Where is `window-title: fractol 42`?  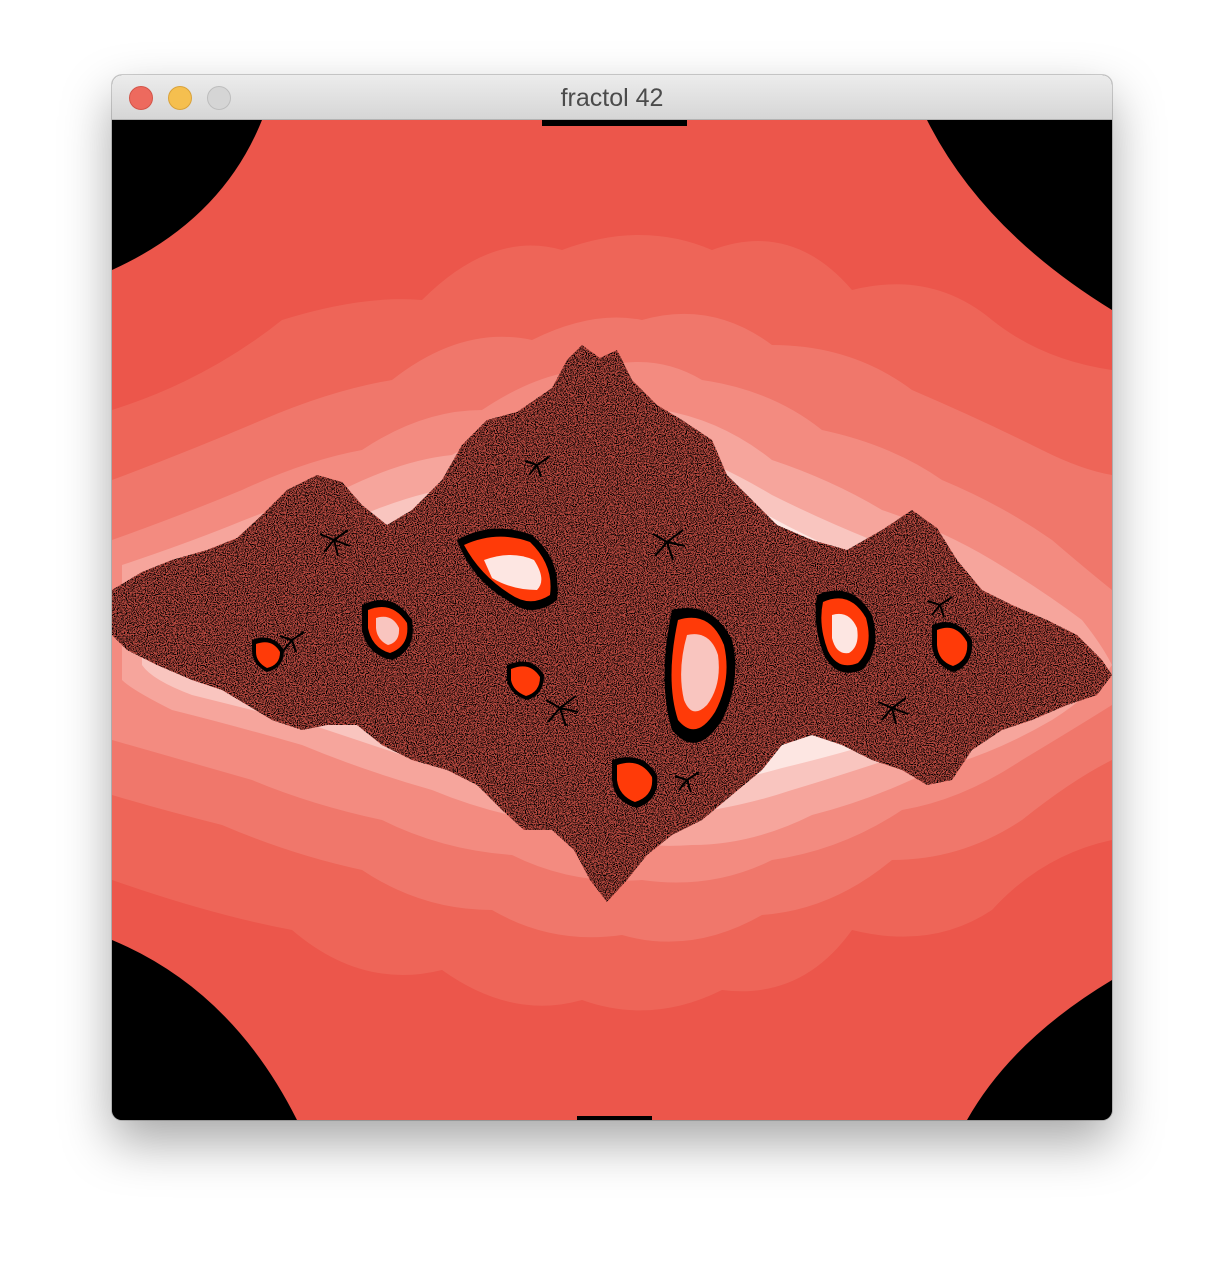 window-title: fractol 42 is located at coordinates (612, 98).